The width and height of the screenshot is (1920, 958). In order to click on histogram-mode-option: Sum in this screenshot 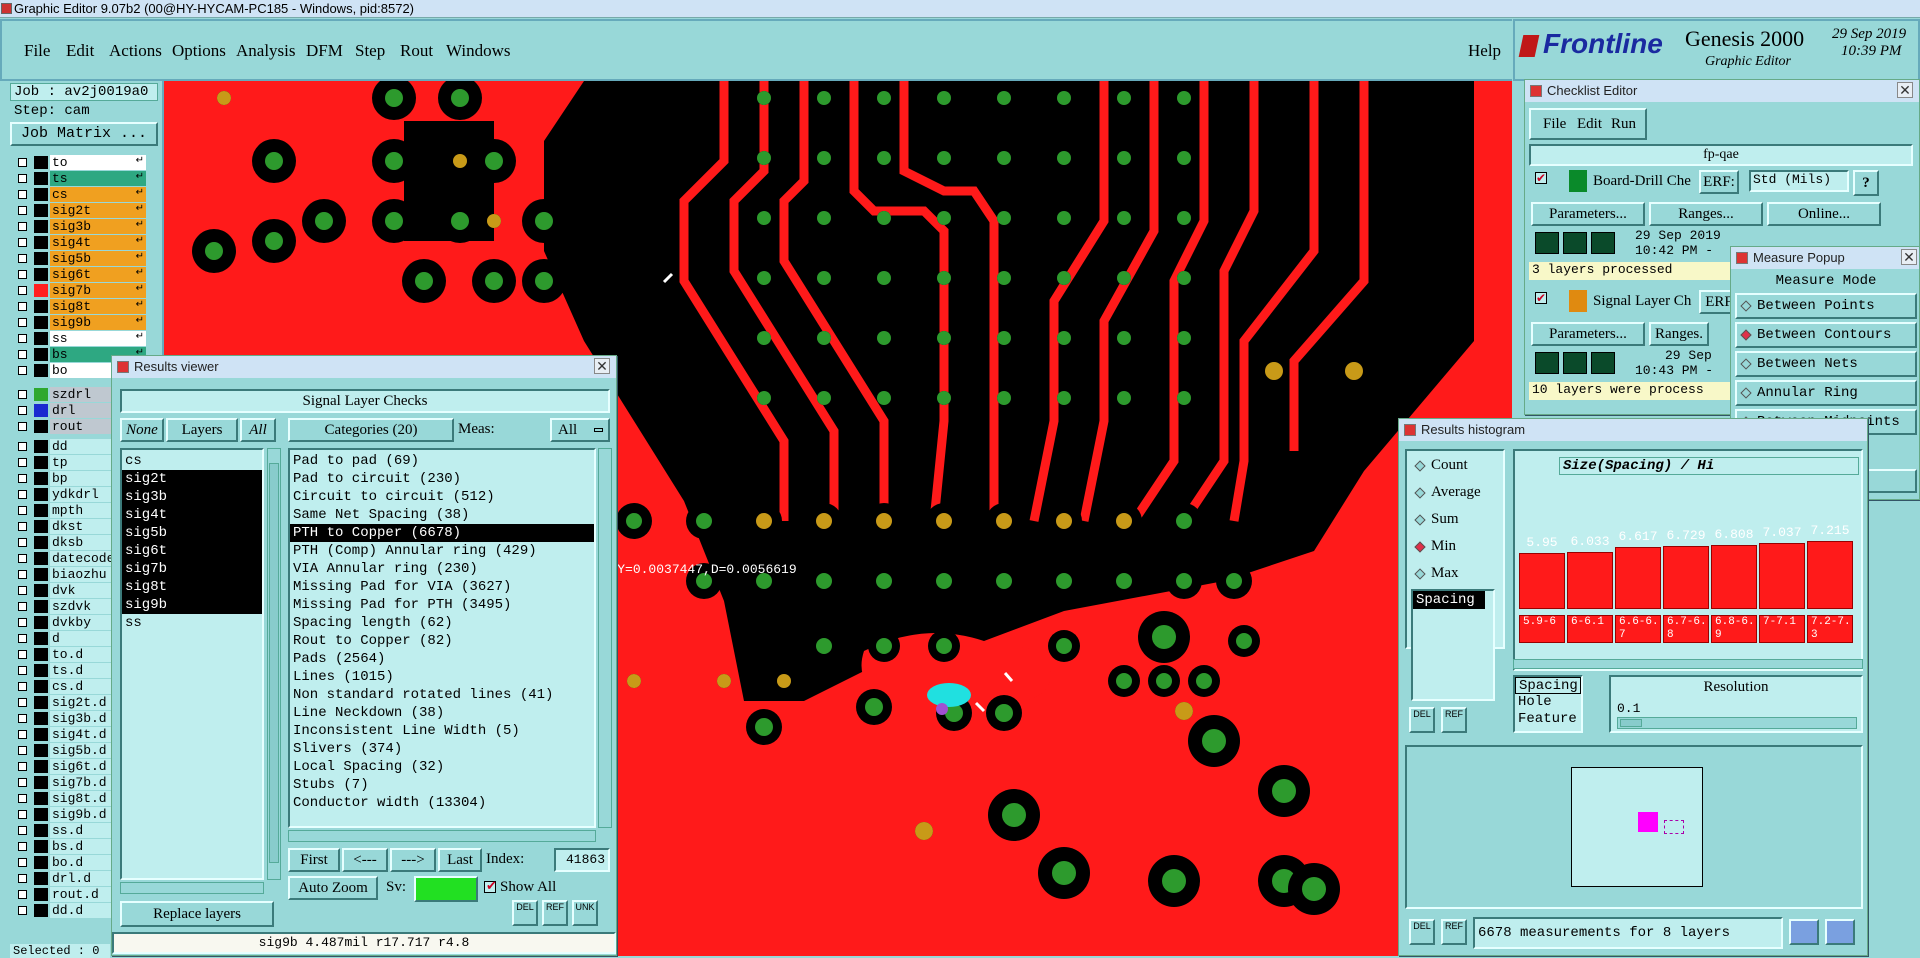, I will do `click(1436, 519)`.